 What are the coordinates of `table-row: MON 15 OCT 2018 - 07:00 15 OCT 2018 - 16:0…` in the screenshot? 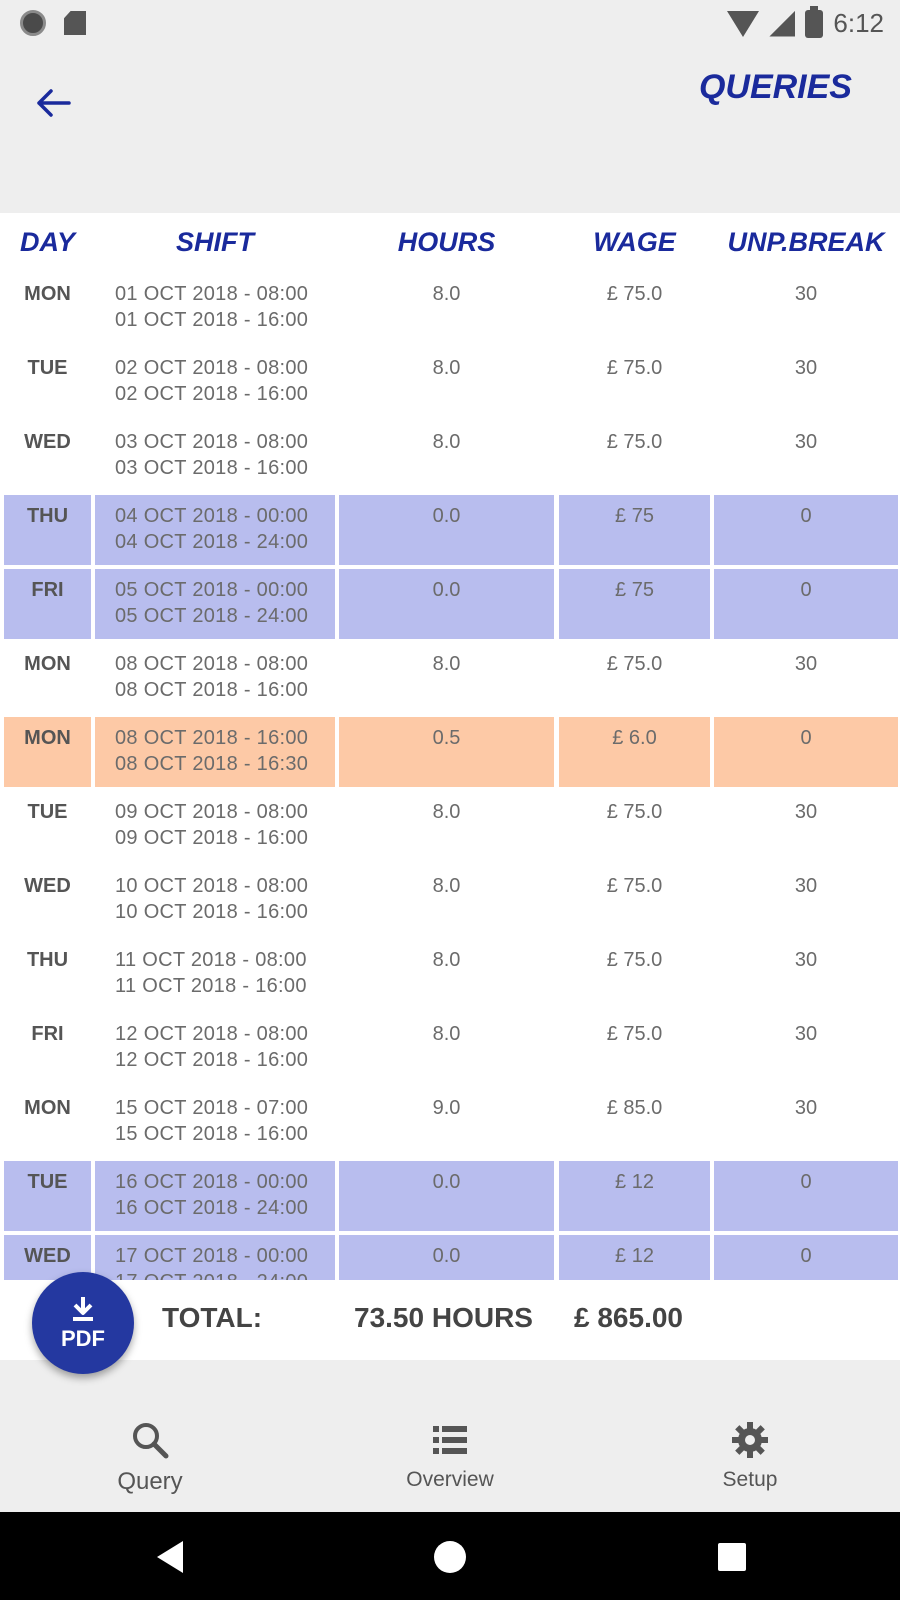 It's located at (450, 1124).